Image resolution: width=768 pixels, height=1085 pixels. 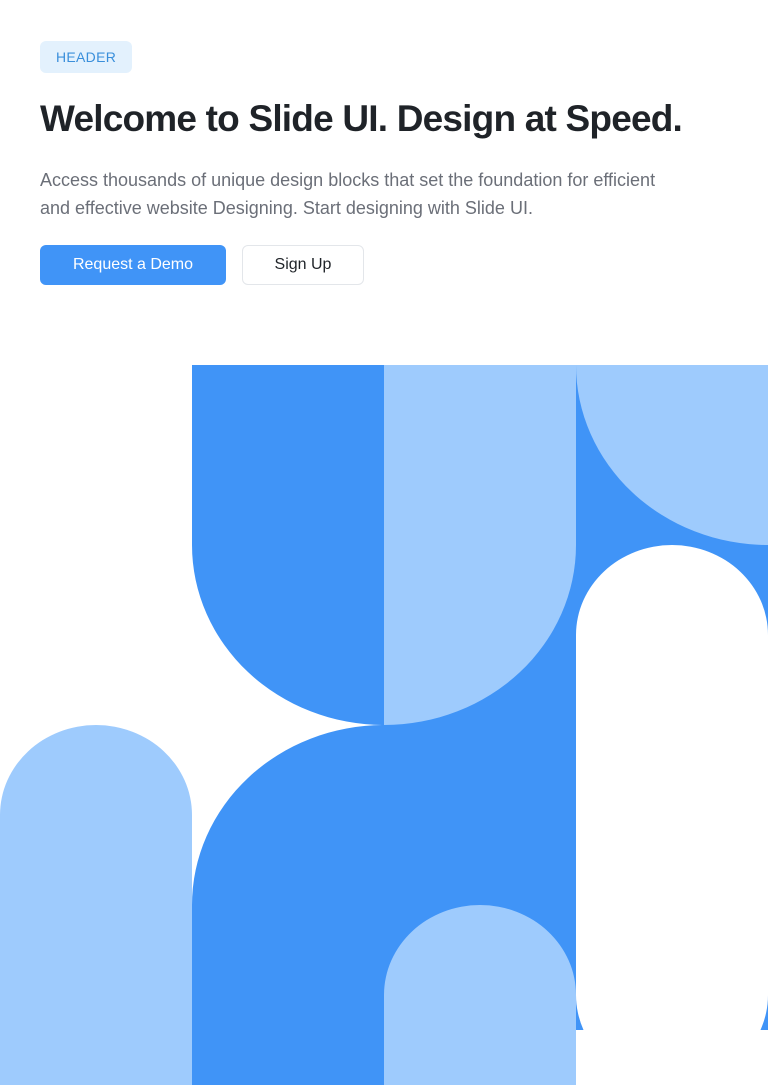 What do you see at coordinates (96, 905) in the screenshot?
I see `art-left-arch` at bounding box center [96, 905].